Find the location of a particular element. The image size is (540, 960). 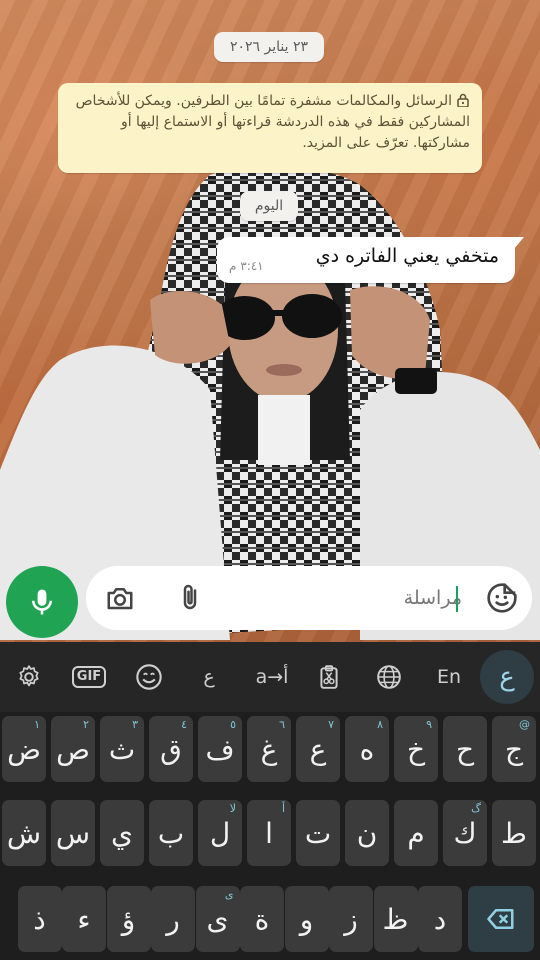

key-label: ك is located at coordinates (465, 833).